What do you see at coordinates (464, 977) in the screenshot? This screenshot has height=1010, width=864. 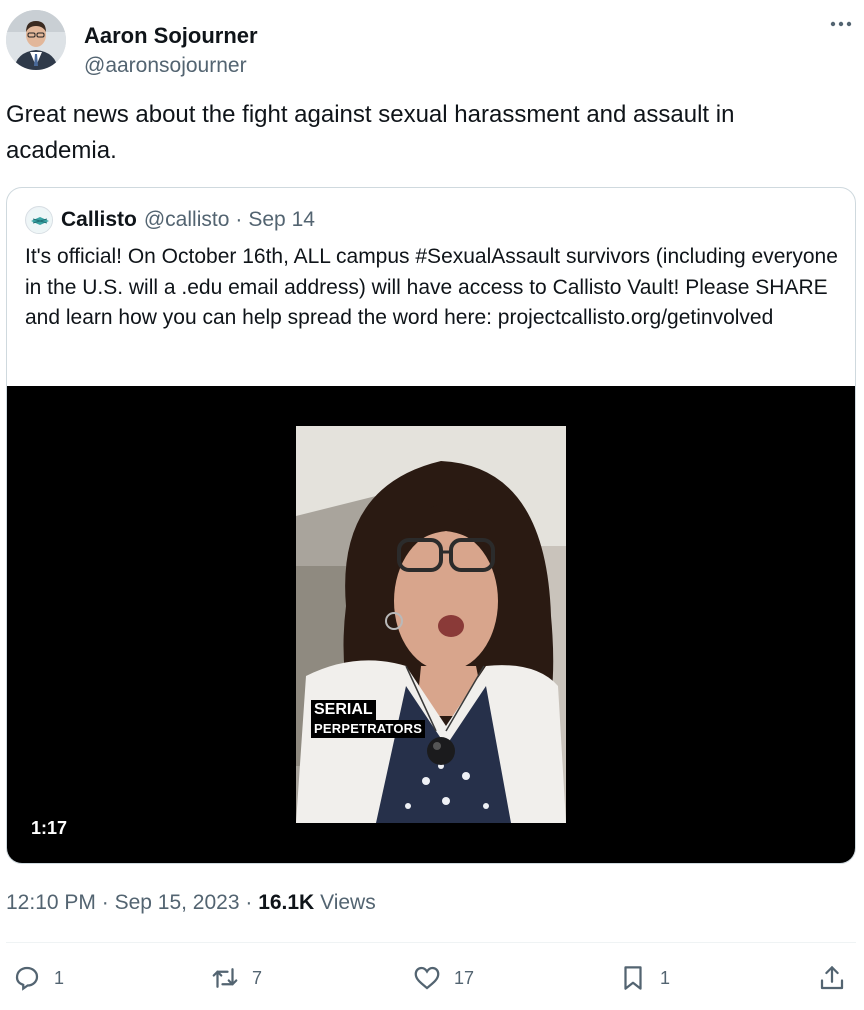 I see `like-count: 17` at bounding box center [464, 977].